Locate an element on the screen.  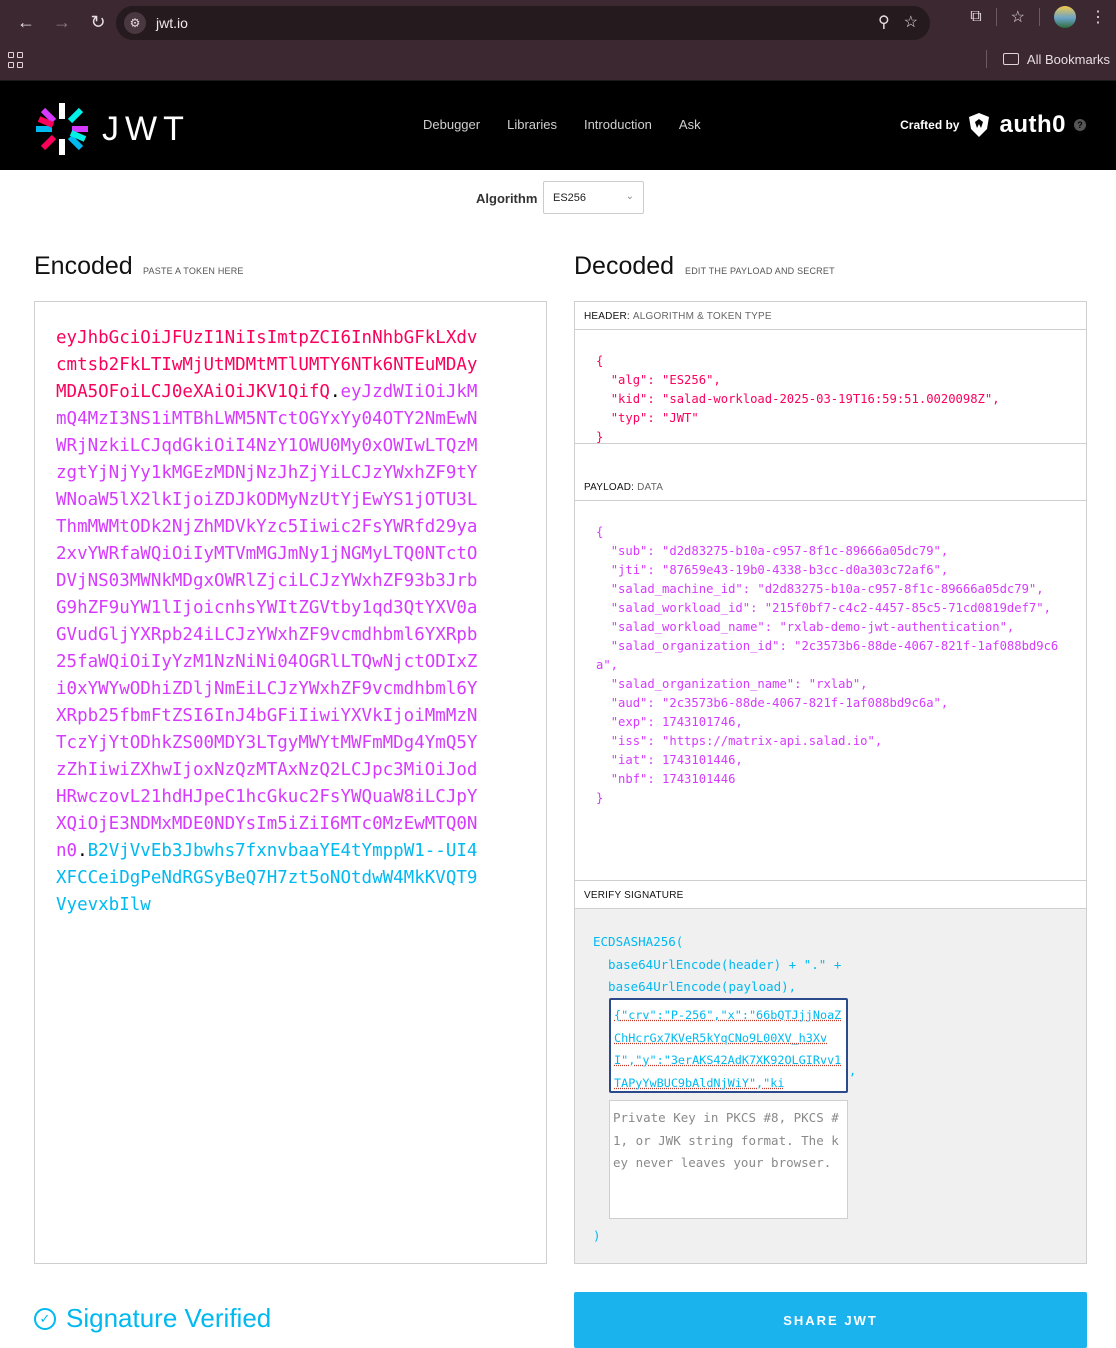
profile-avatar is located at coordinates (1065, 17).